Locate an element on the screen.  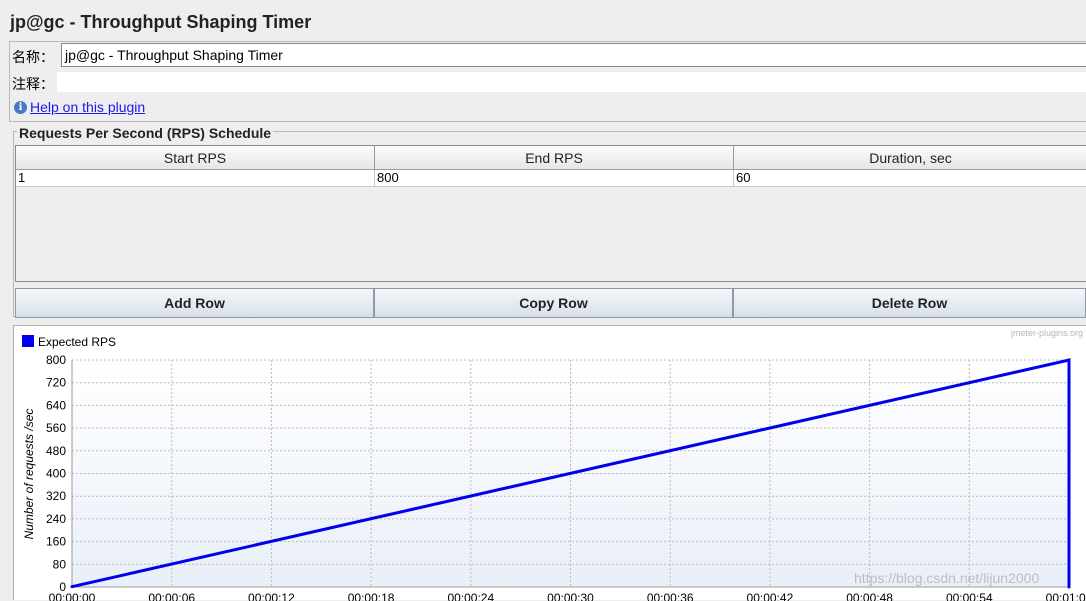
column-header-start-rps: Start RPS is located at coordinates (195, 158).